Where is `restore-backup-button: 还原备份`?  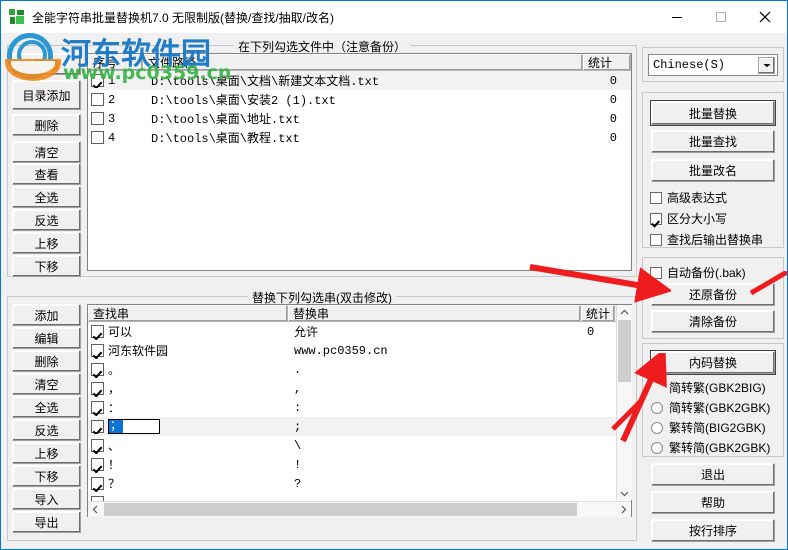
restore-backup-button: 还原备份 is located at coordinates (713, 294).